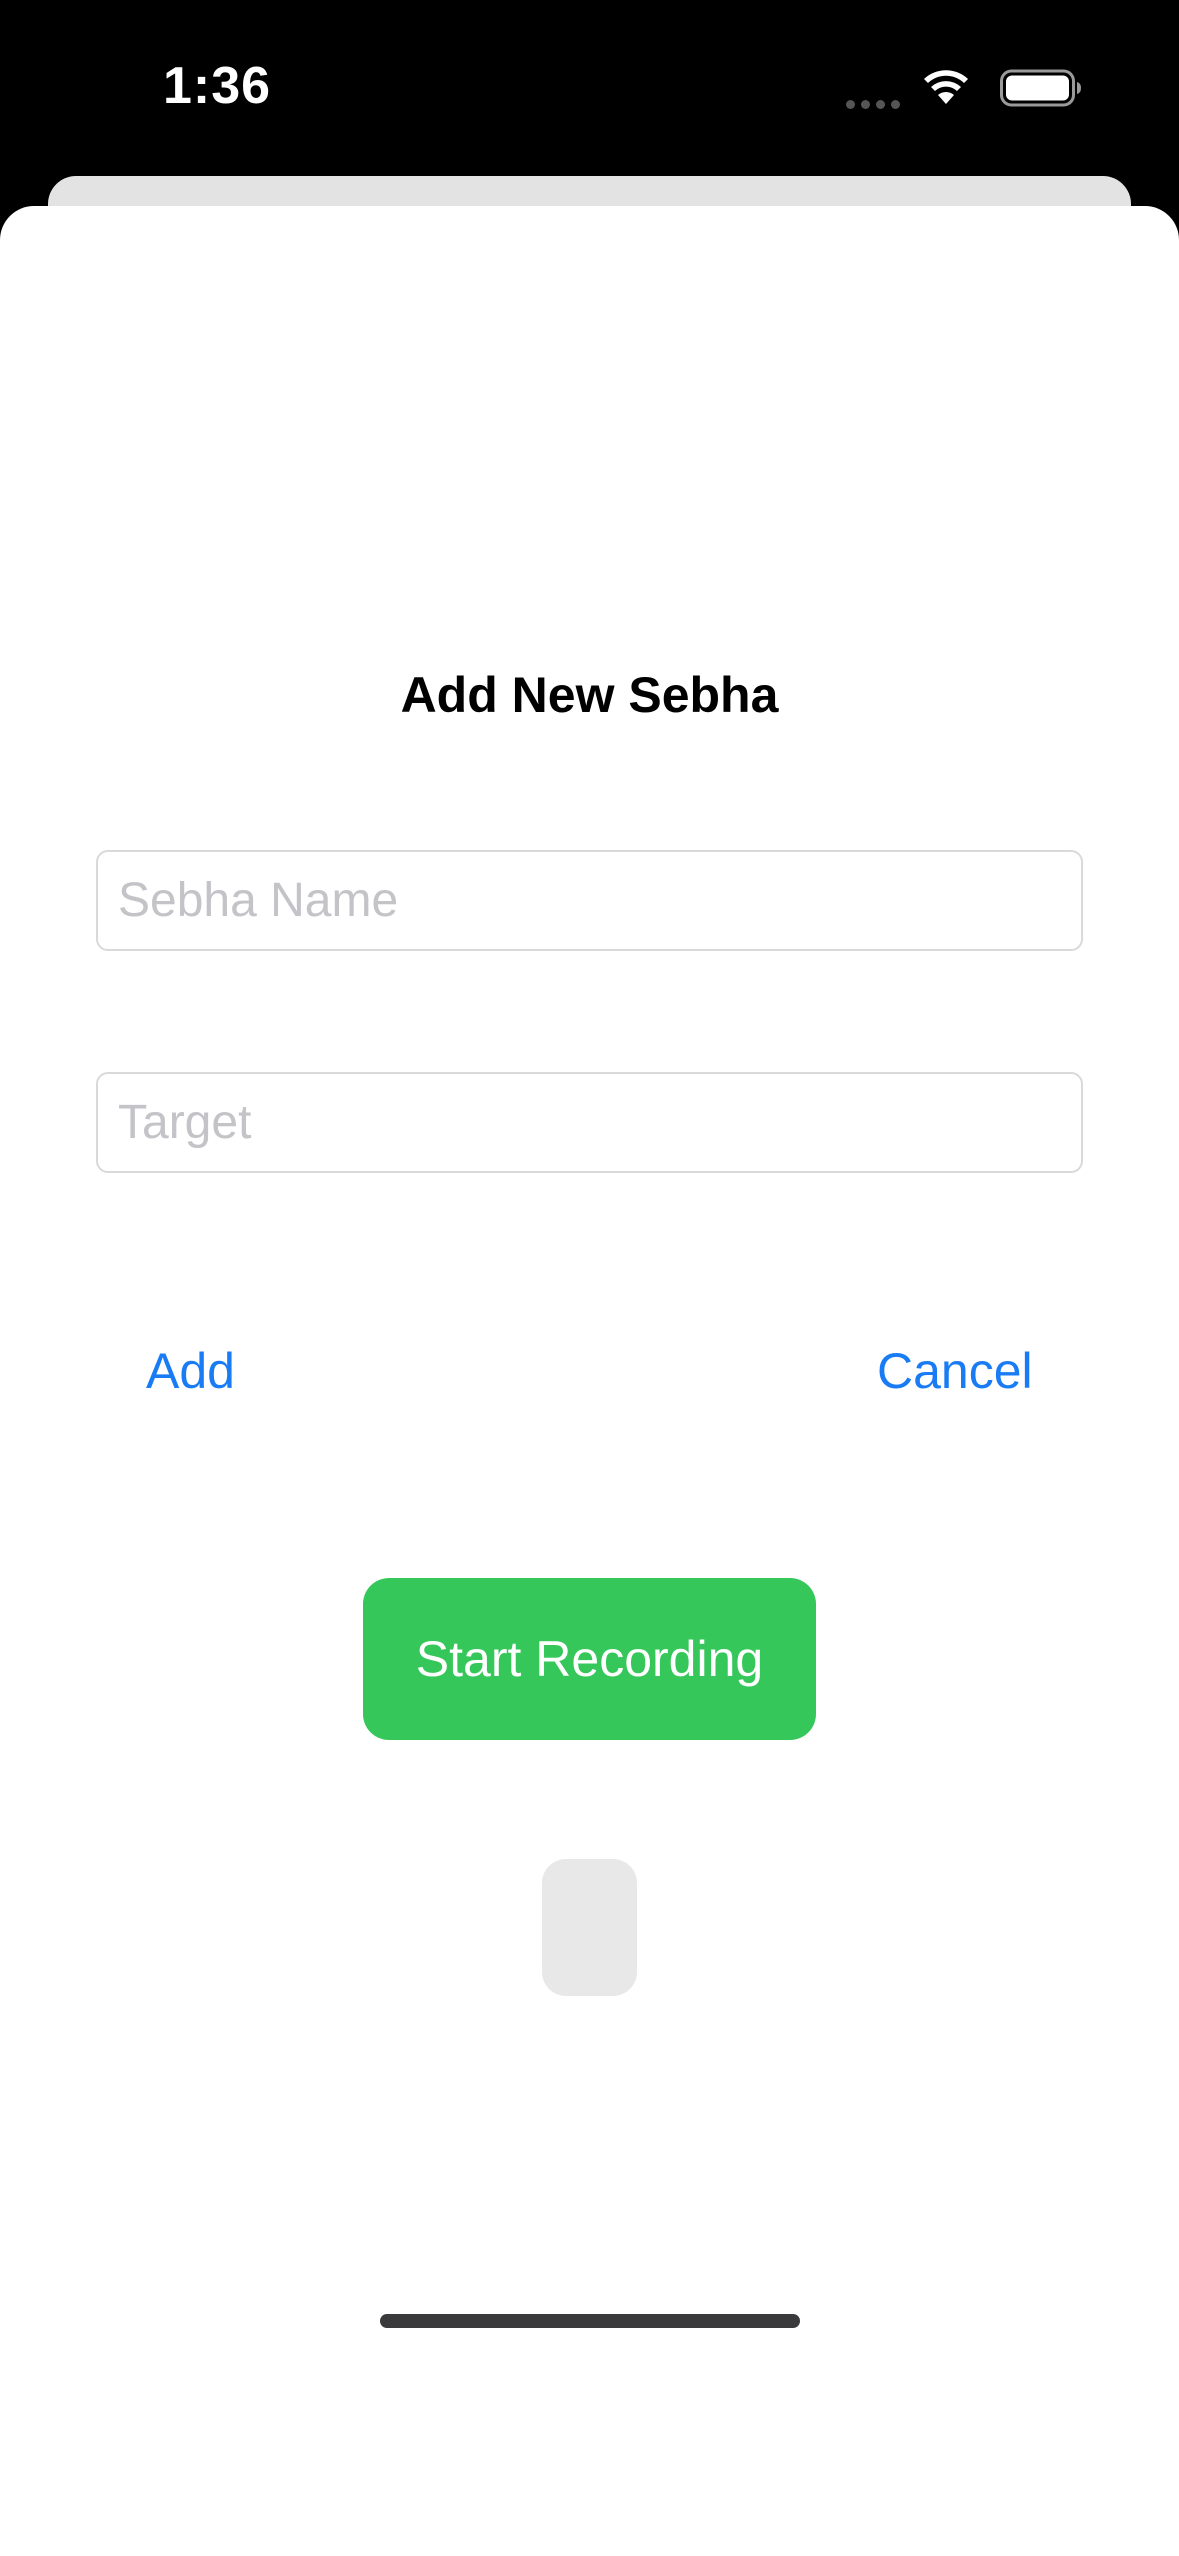 Image resolution: width=1179 pixels, height=2556 pixels. I want to click on recording-indicator, so click(589, 1927).